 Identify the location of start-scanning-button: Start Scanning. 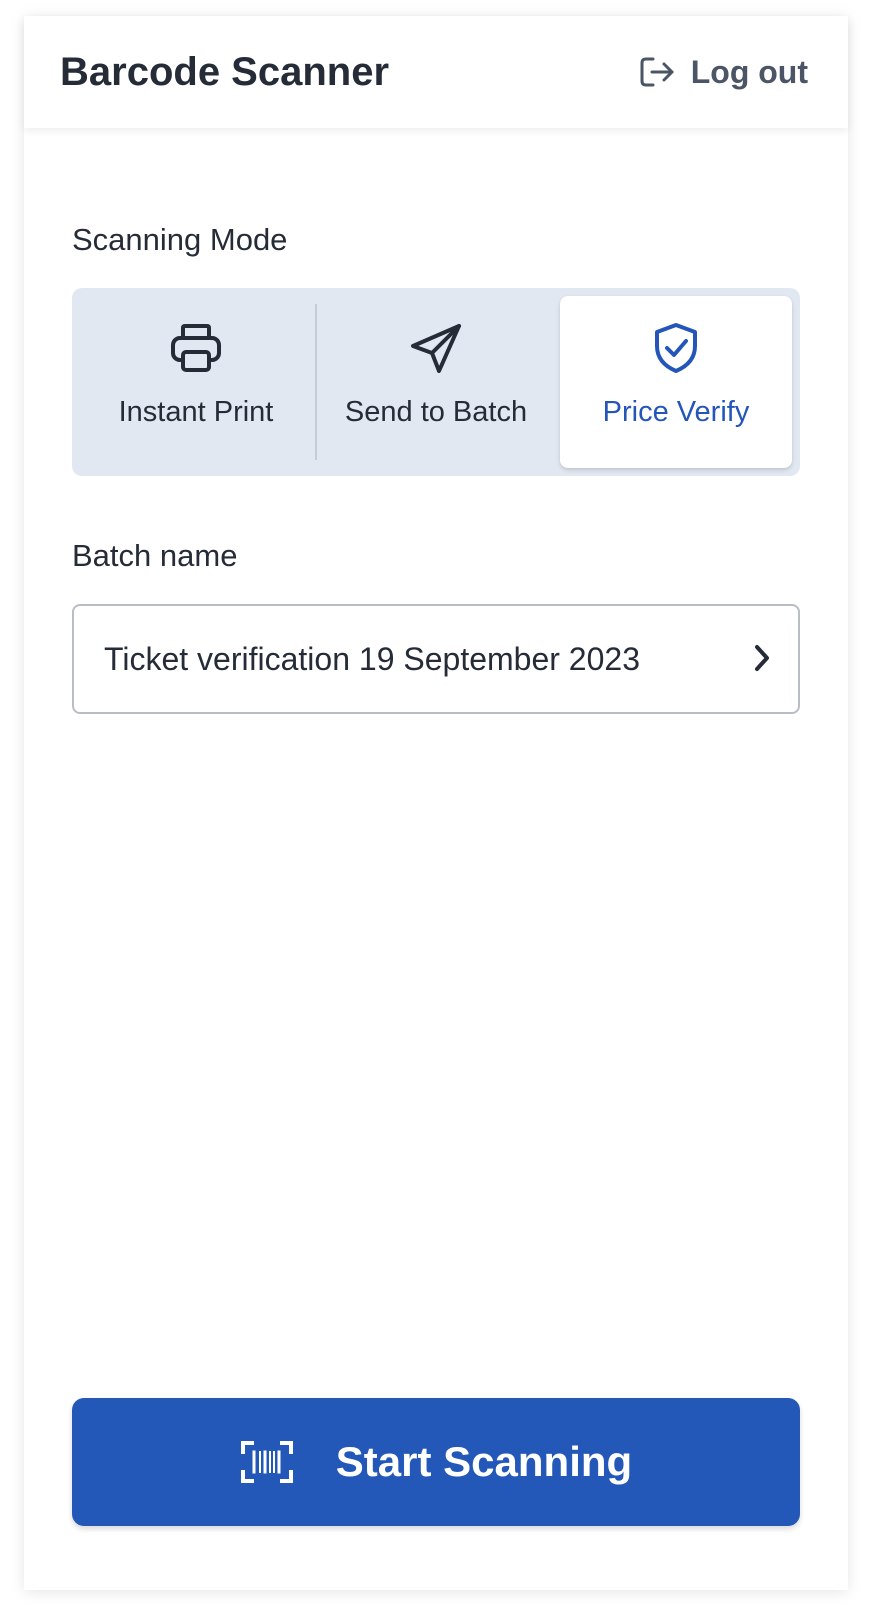
(436, 1462).